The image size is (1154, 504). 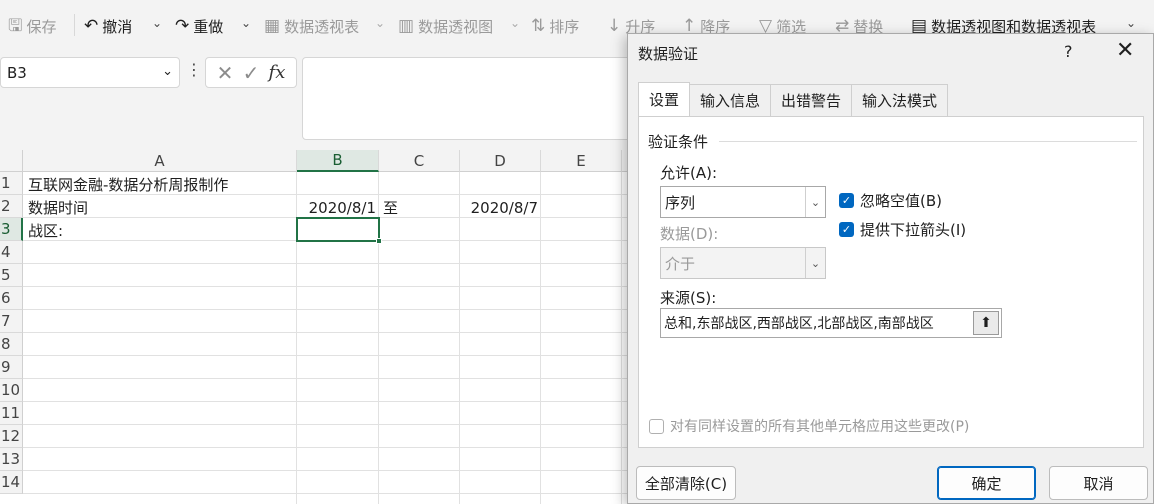 I want to click on row-header-4: 4, so click(x=11, y=252).